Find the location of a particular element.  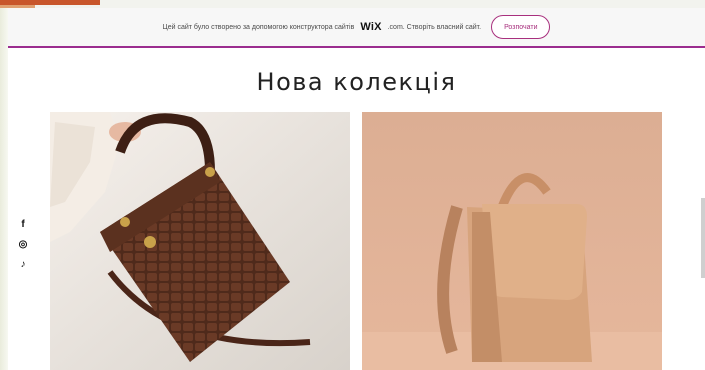

wix-logo: WiX is located at coordinates (370, 27).